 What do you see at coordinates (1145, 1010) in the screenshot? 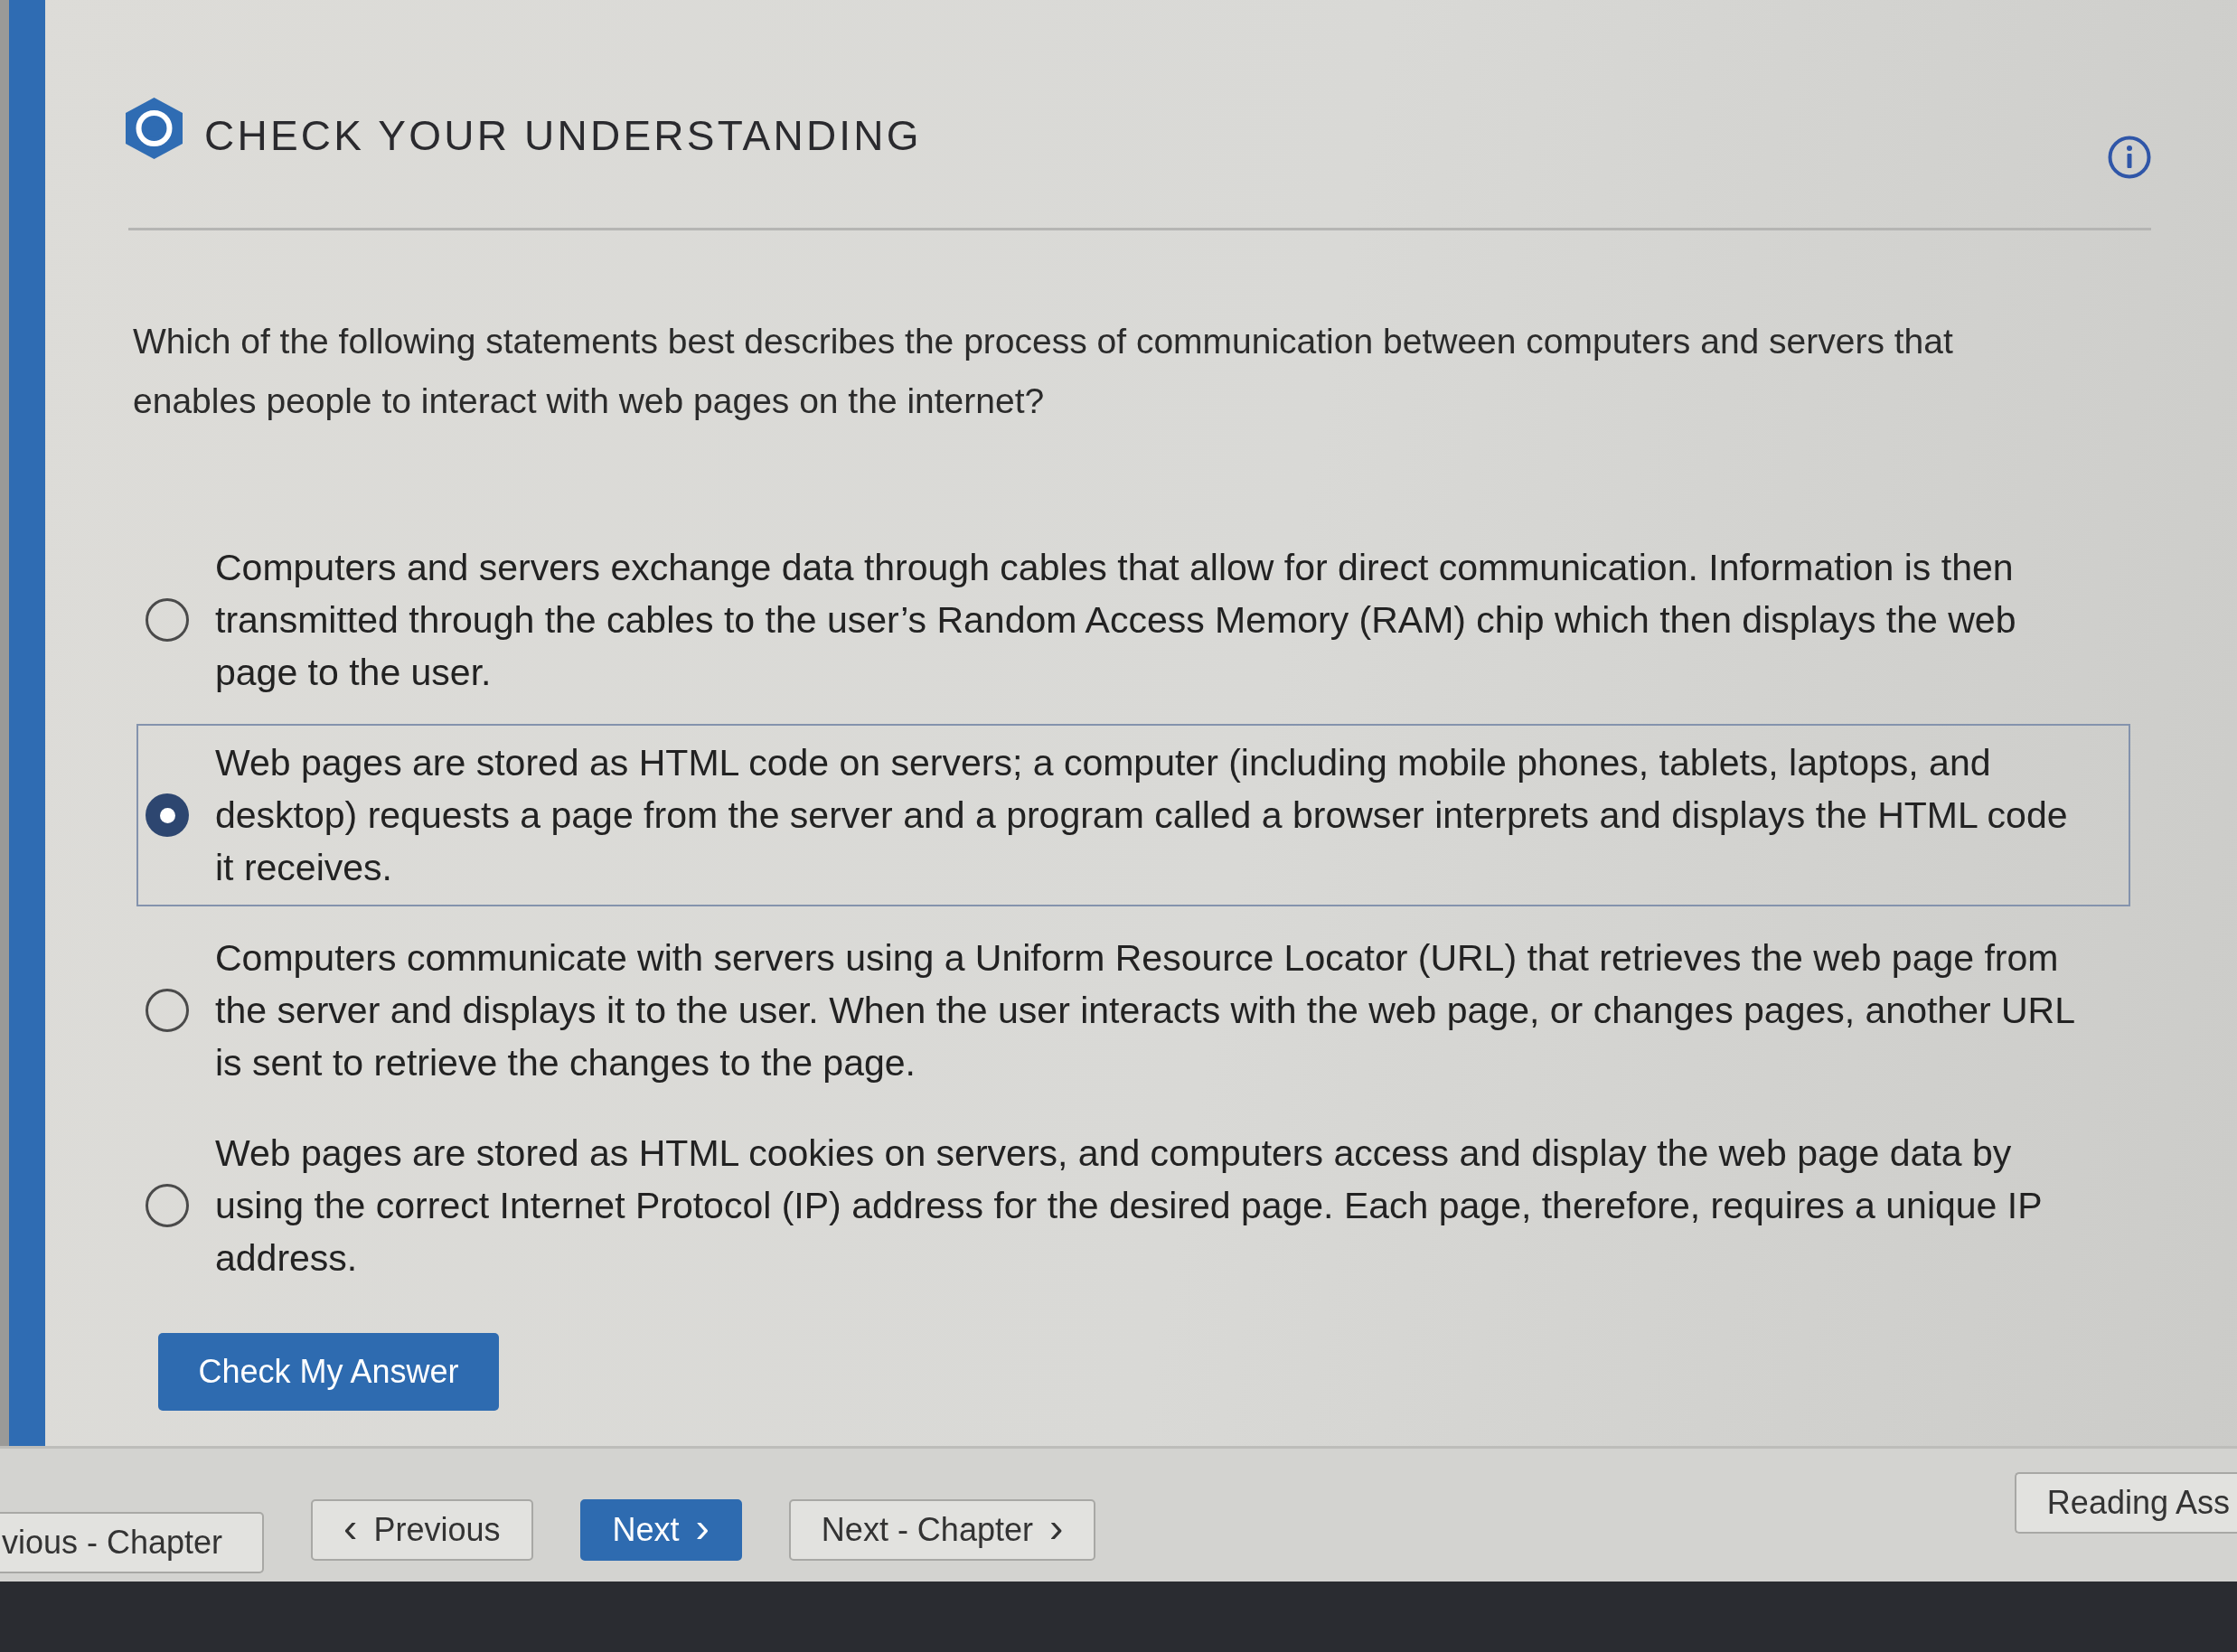
I see `option-text: Computers communicate with servers using a Uniform Resource Locator (URL) that retrieves the web page from the server and displays it to the user. When the user interacts with the web page, or changes pages, another URL is sent to retrieve the changes to the page.` at bounding box center [1145, 1010].